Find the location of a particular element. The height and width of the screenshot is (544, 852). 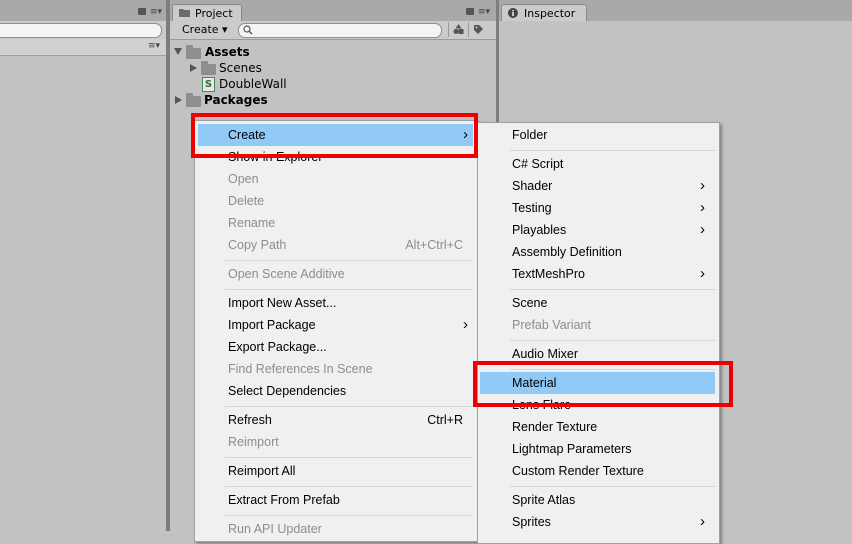

menu-item-label: Refresh is located at coordinates (250, 420).